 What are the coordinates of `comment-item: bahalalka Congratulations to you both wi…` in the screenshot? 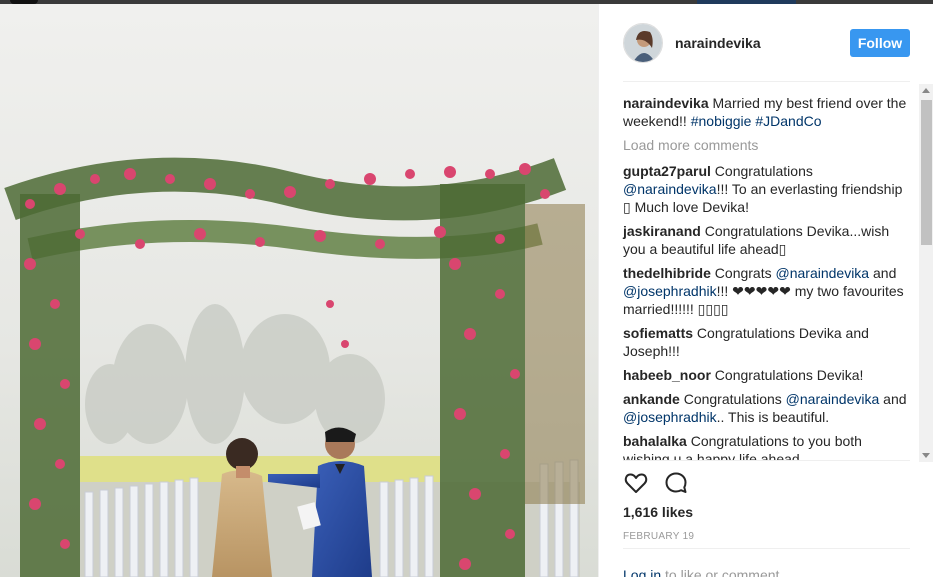 It's located at (766, 446).